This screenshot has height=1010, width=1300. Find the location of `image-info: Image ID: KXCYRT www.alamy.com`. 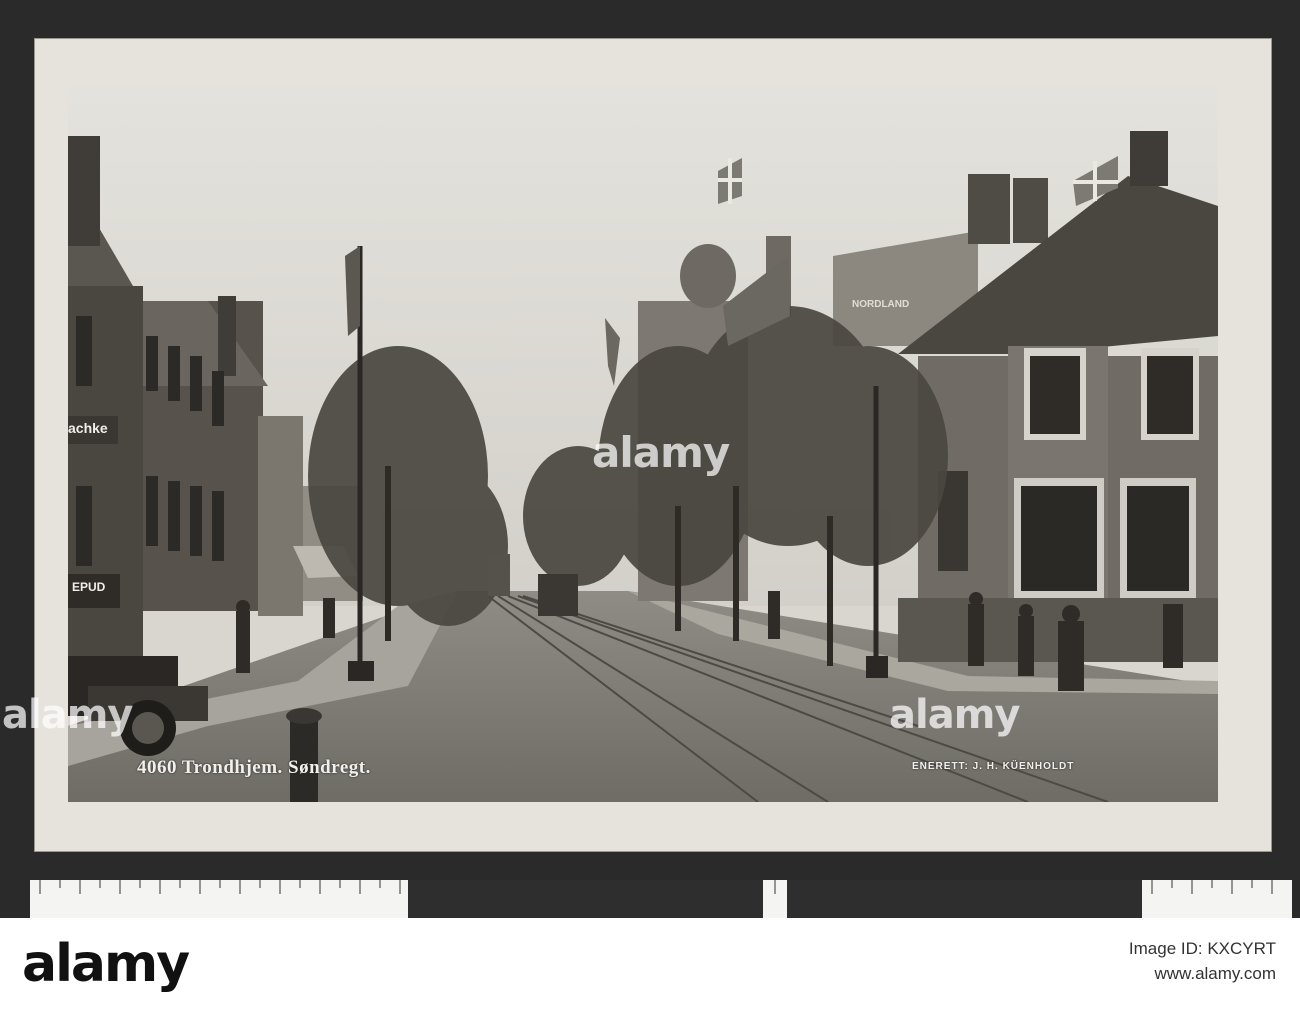

image-info: Image ID: KXCYRT www.alamy.com is located at coordinates (1202, 961).